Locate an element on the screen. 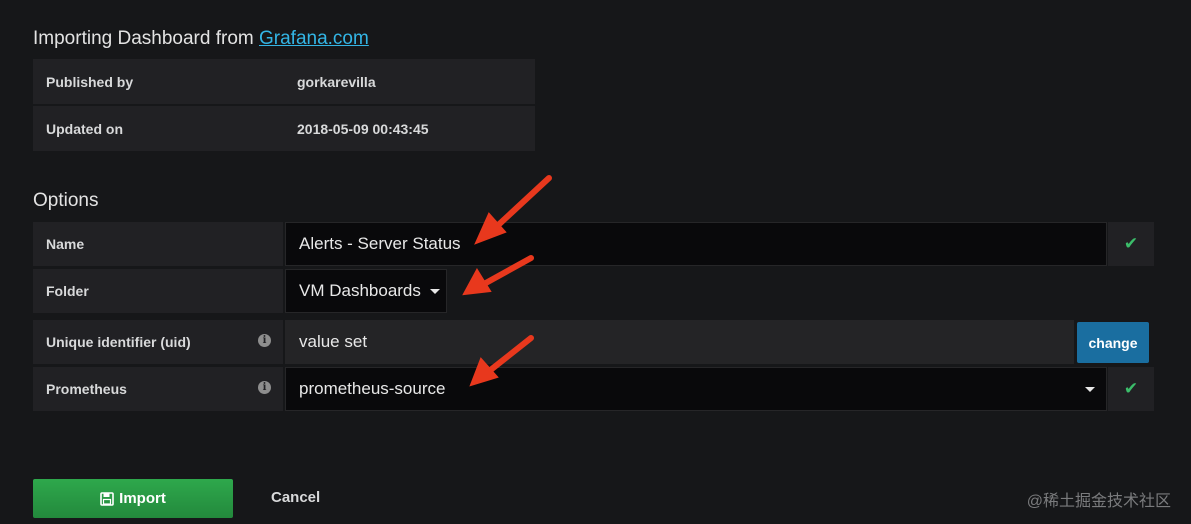 Image resolution: width=1191 pixels, height=524 pixels. annotation-arrows is located at coordinates (507, 281).